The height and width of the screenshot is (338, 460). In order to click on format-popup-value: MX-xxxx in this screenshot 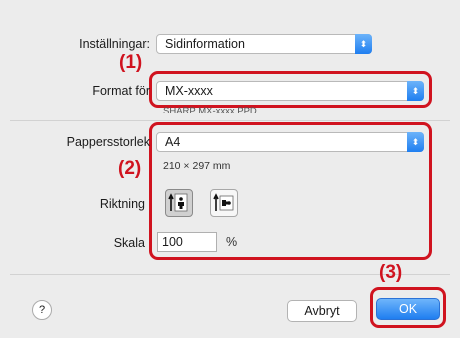, I will do `click(189, 91)`.